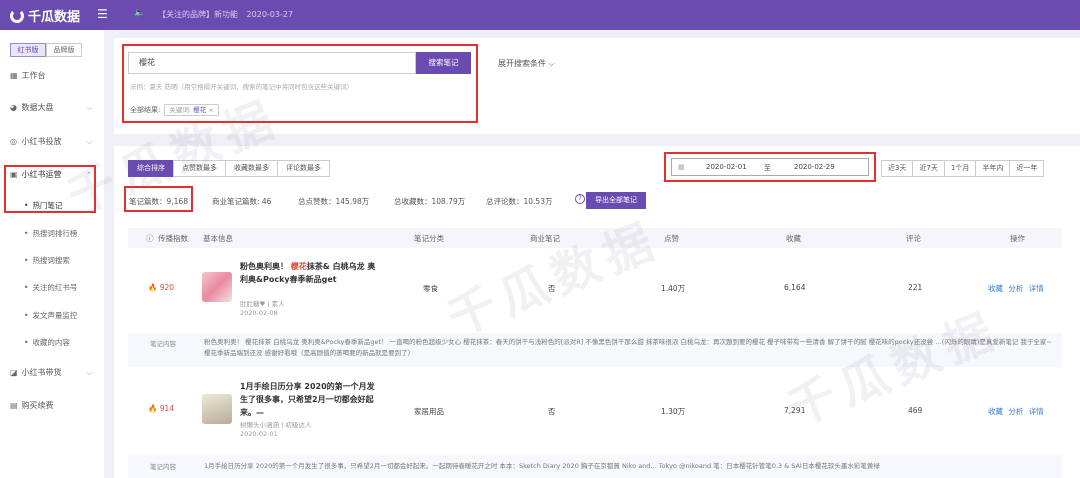 This screenshot has width=1080, height=478. What do you see at coordinates (300, 83) in the screenshot?
I see `highlight-box-search` at bounding box center [300, 83].